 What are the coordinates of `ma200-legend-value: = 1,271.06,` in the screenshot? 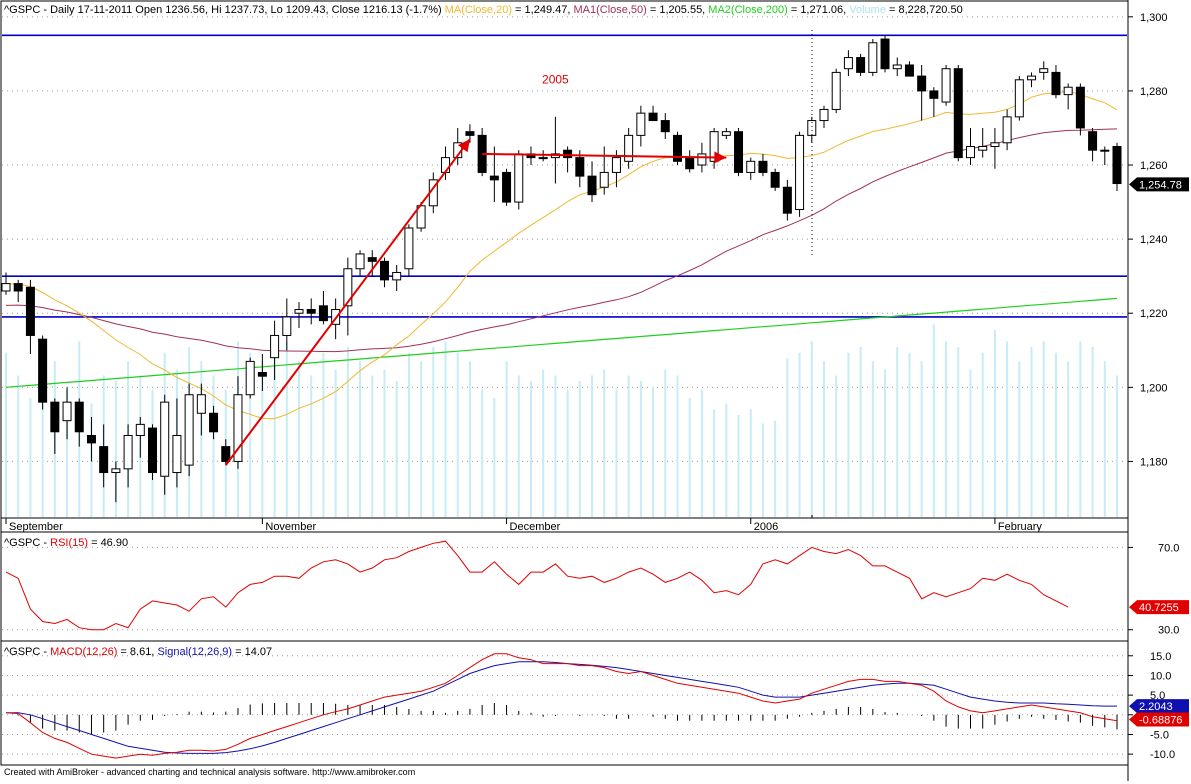 It's located at (818, 10).